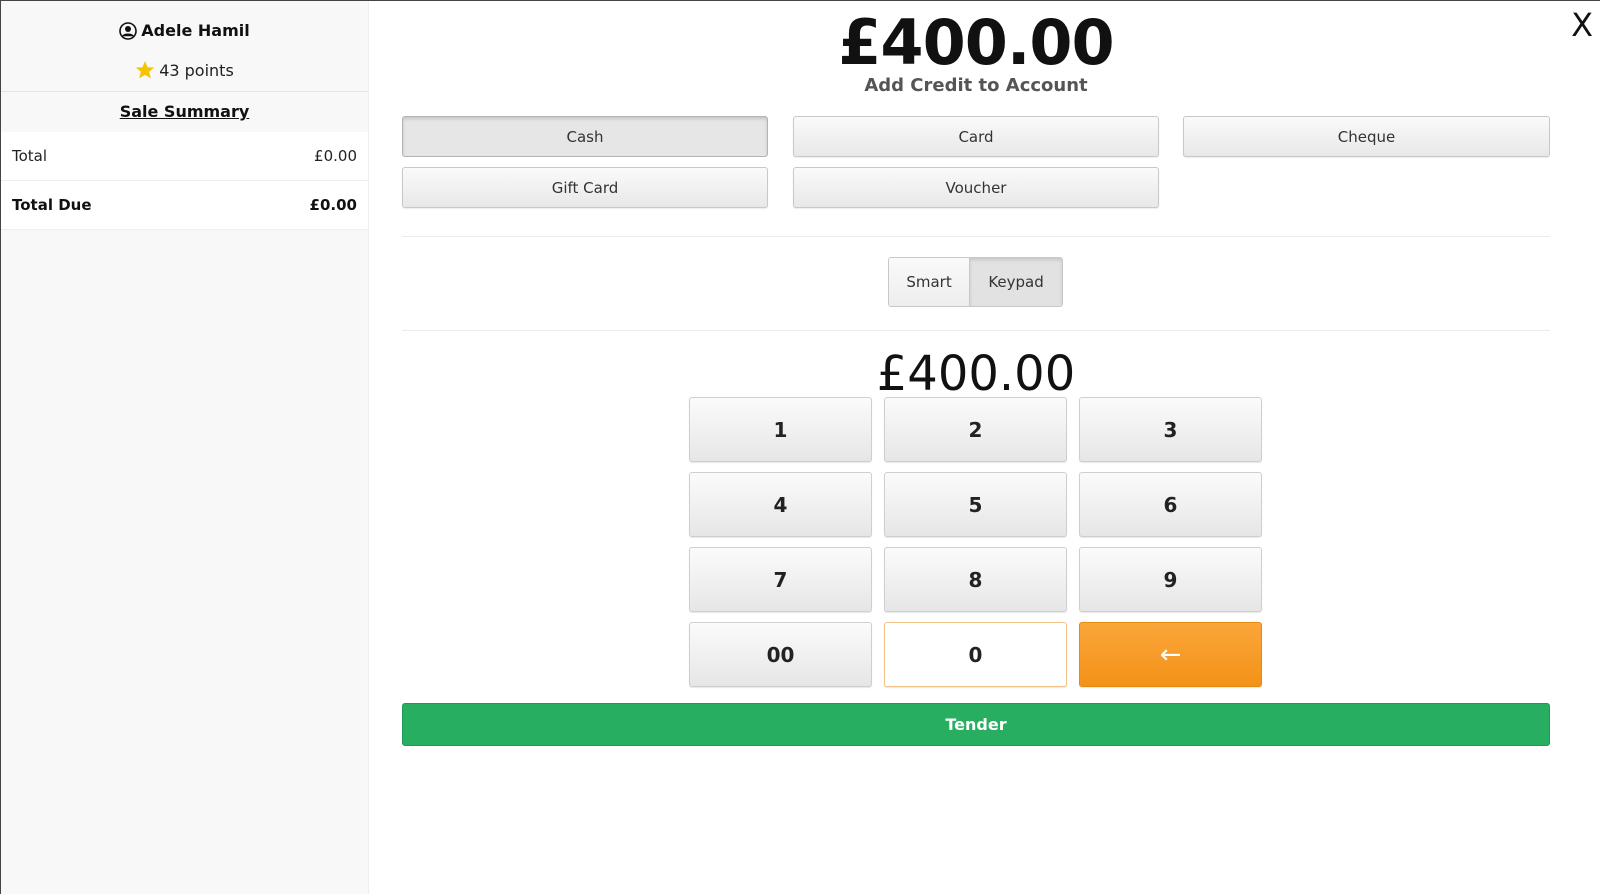 This screenshot has height=894, width=1600. I want to click on star-icon, so click(145, 70).